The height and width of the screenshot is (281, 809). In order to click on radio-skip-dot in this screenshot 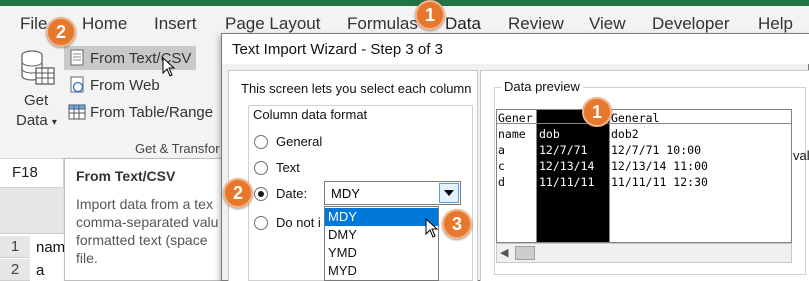, I will do `click(261, 222)`.